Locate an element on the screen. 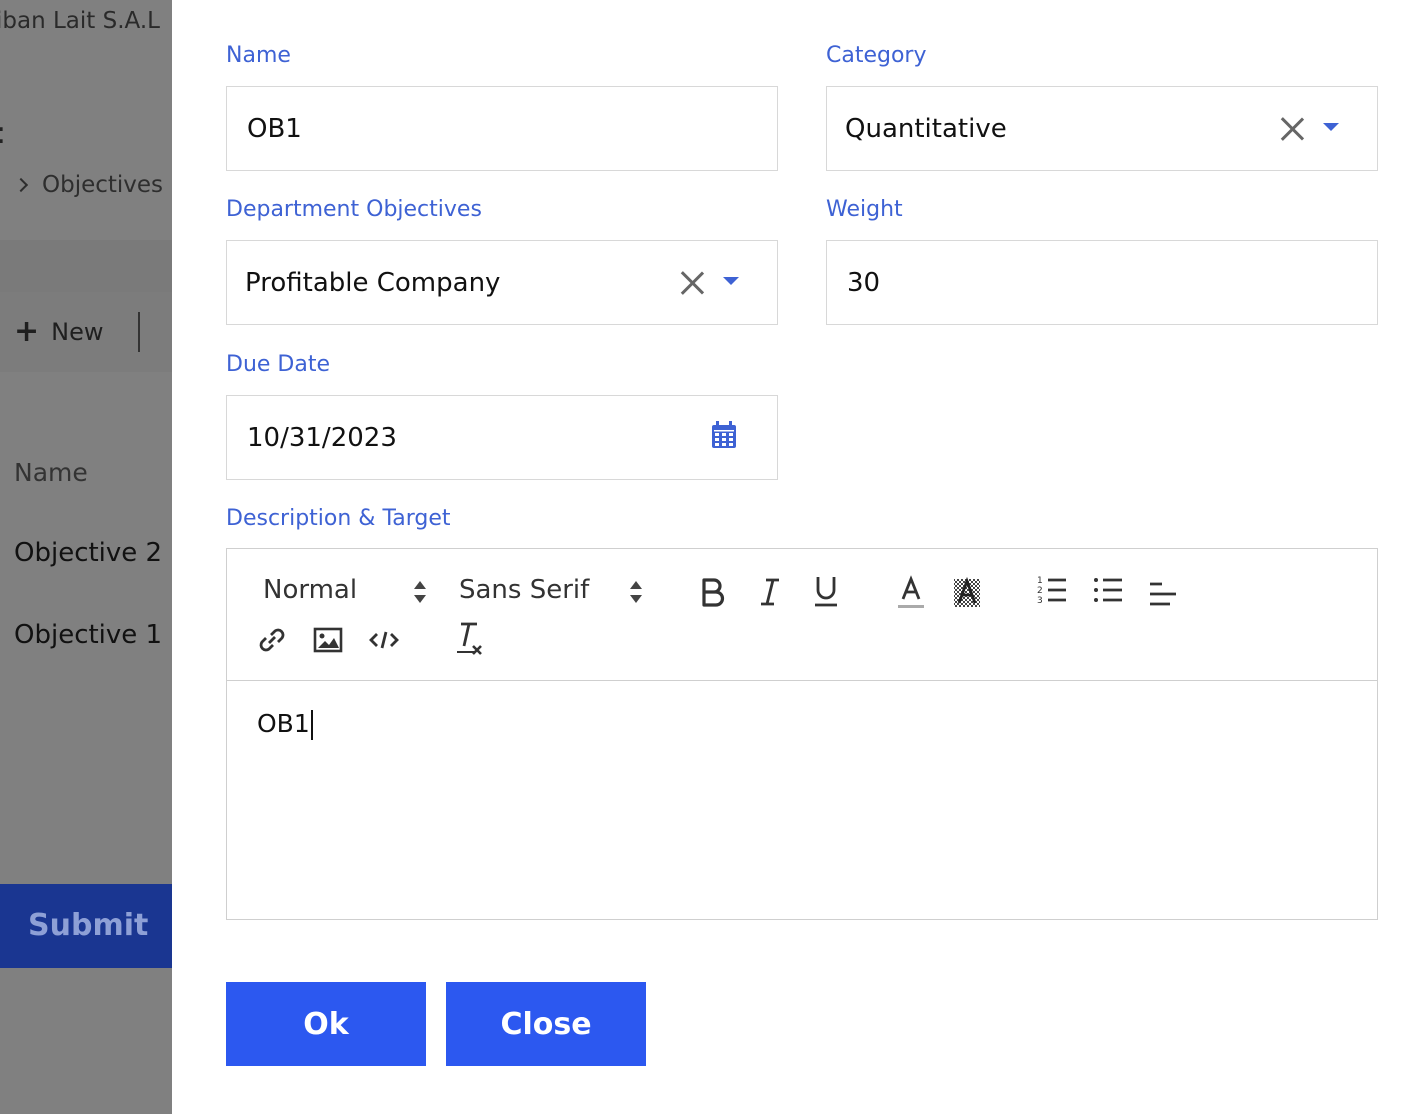 This screenshot has height=1114, width=1428. table-row: Objective 1 is located at coordinates (88, 635).